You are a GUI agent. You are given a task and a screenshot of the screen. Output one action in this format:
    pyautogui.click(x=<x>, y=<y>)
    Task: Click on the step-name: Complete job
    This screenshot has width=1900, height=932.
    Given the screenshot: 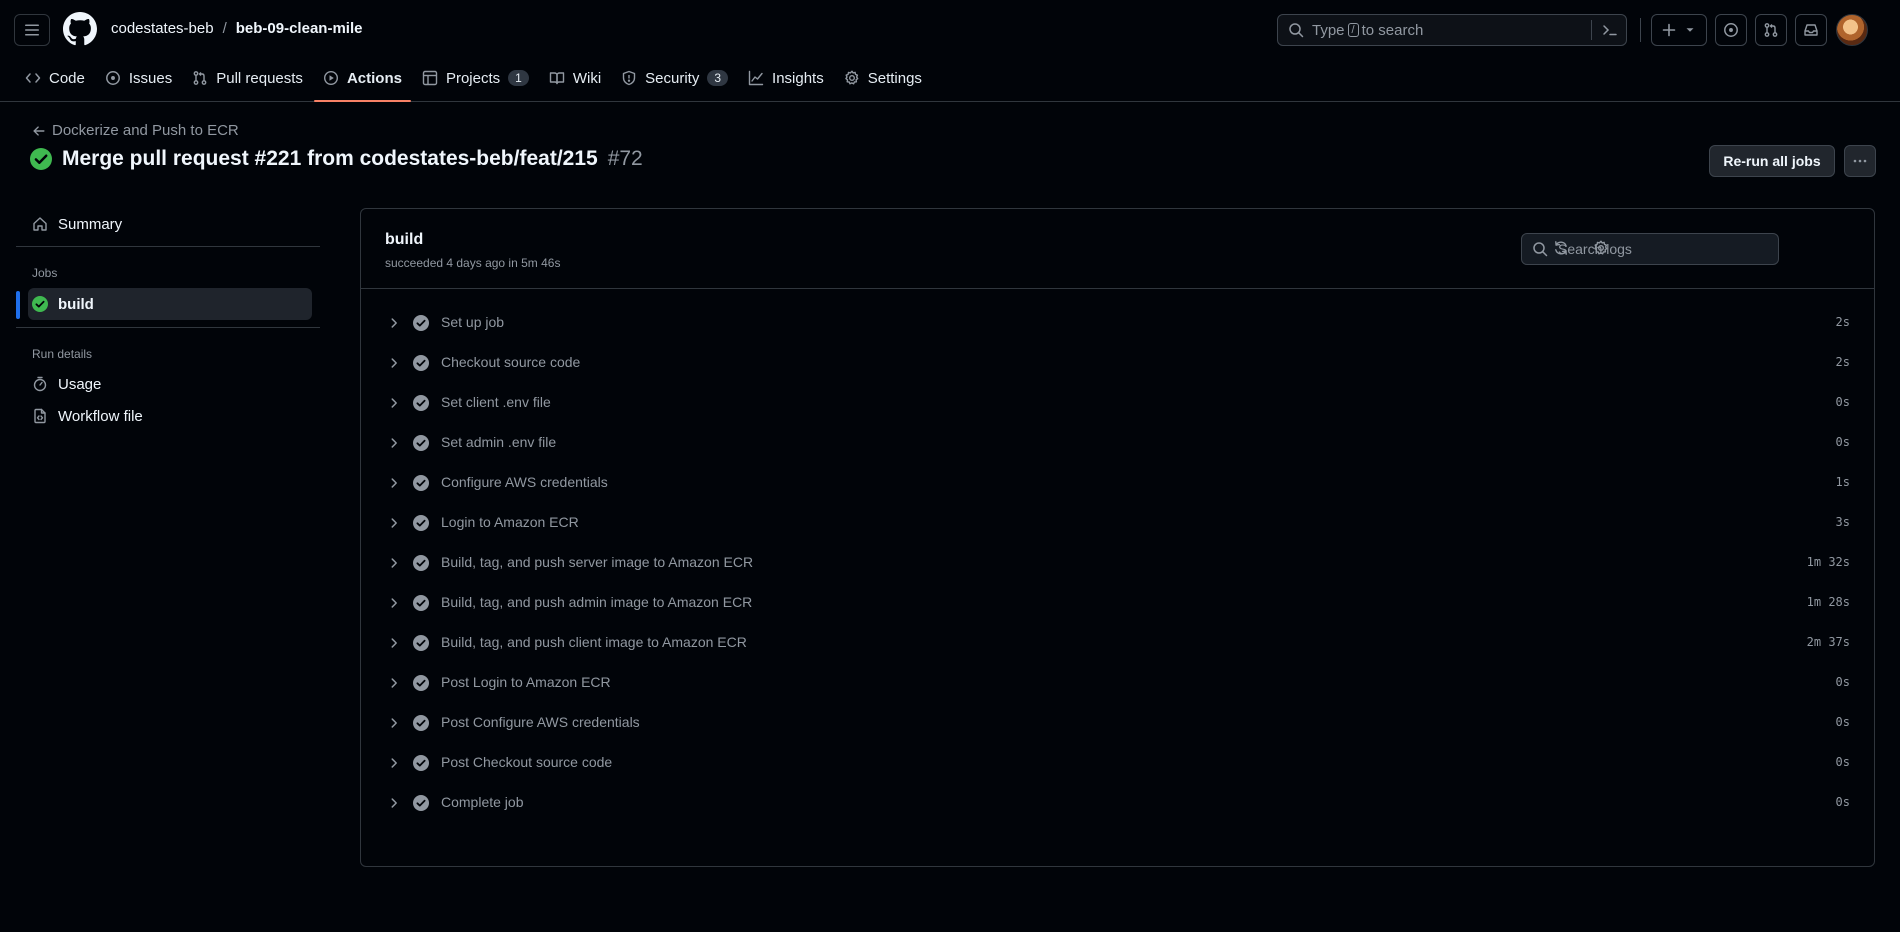 What is the action you would take?
    pyautogui.click(x=482, y=802)
    